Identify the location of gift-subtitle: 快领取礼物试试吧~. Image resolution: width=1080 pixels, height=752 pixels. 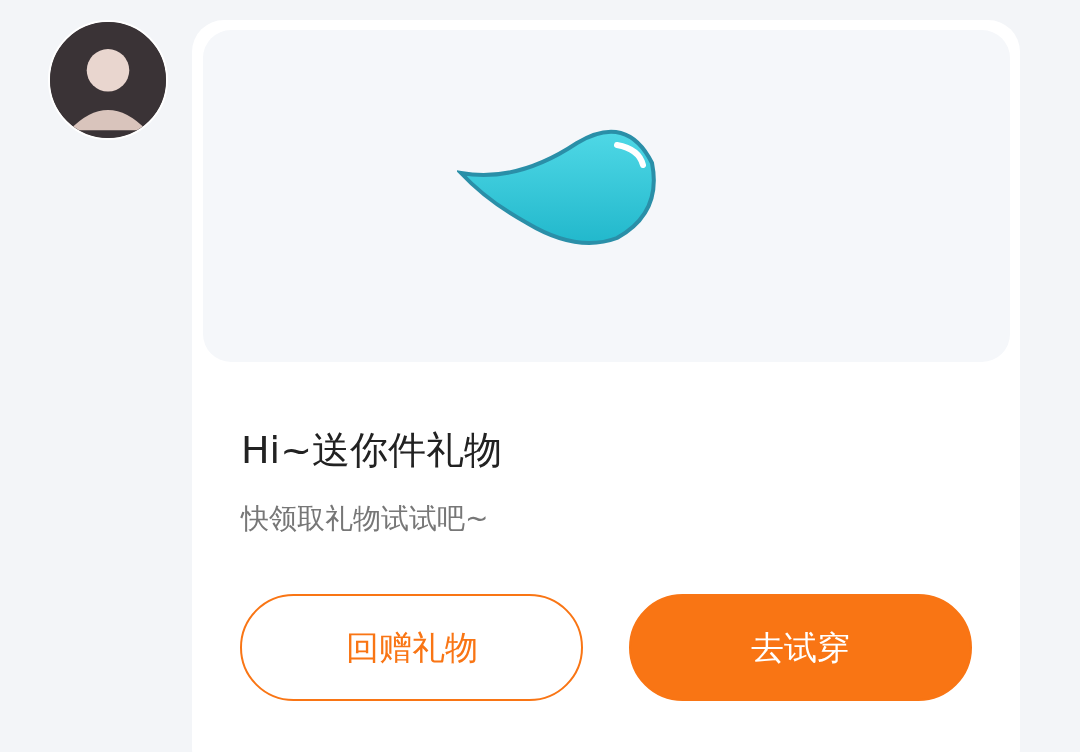
(365, 519).